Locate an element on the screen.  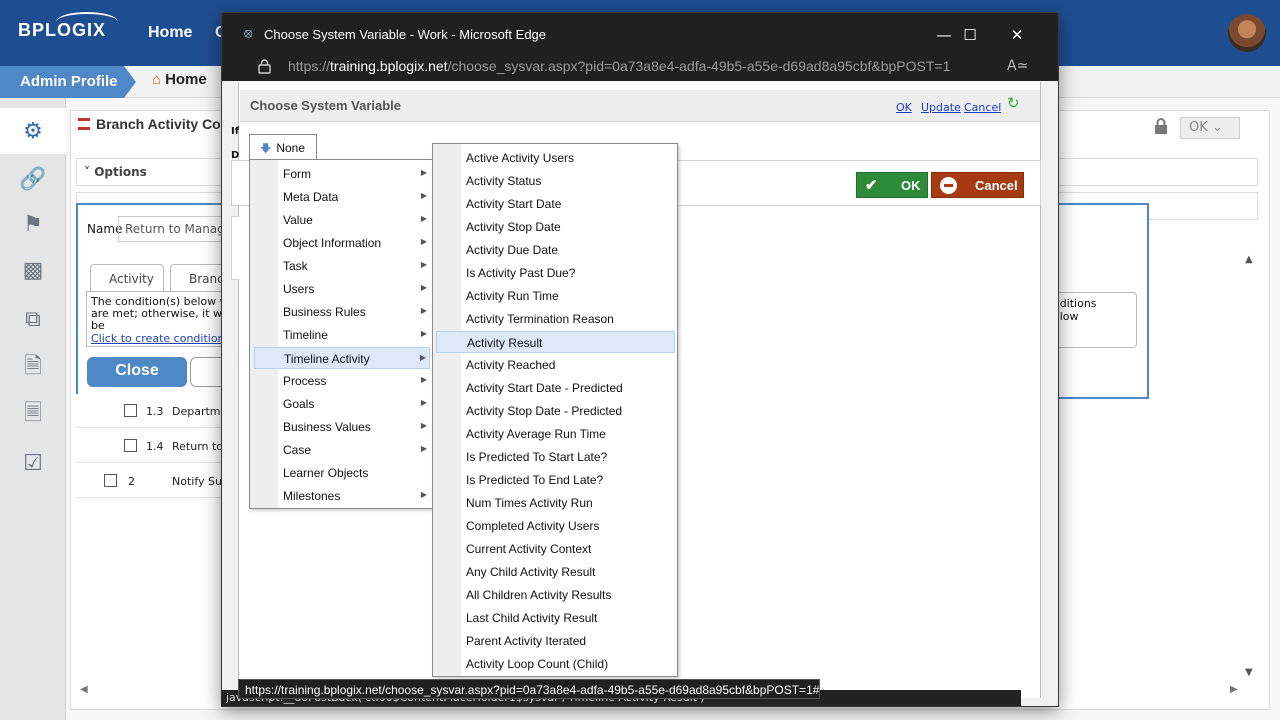
menu-item-activity-stop-date-predicted: Activity Stop Date - Predicted is located at coordinates (555, 411).